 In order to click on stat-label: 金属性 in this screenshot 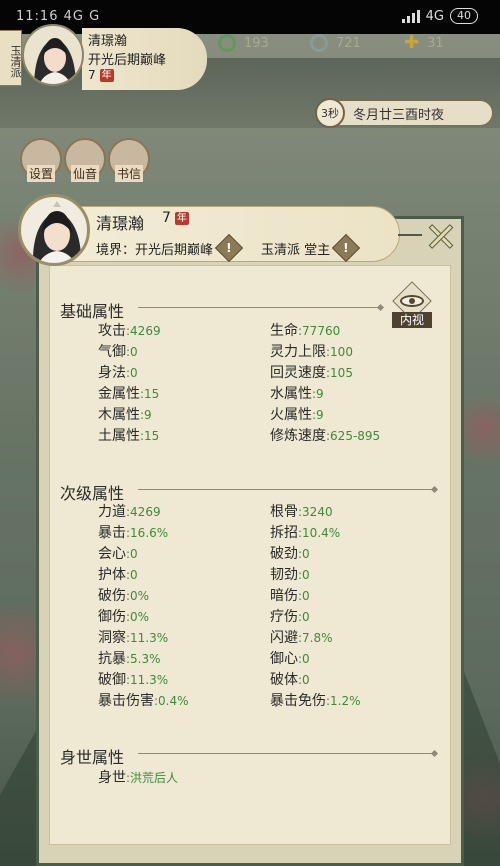, I will do `click(119, 394)`.